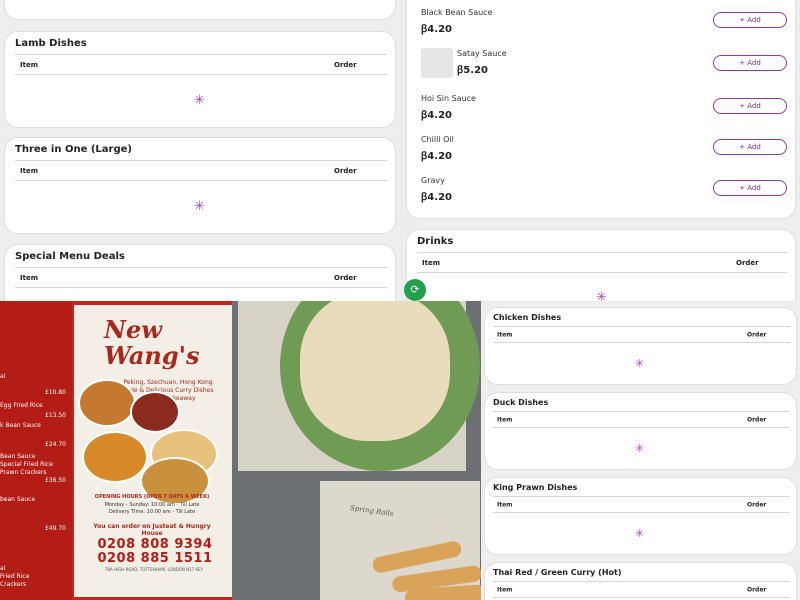 Image resolution: width=800 pixels, height=600 pixels. What do you see at coordinates (375, 371) in the screenshot?
I see `noodle-dish-image` at bounding box center [375, 371].